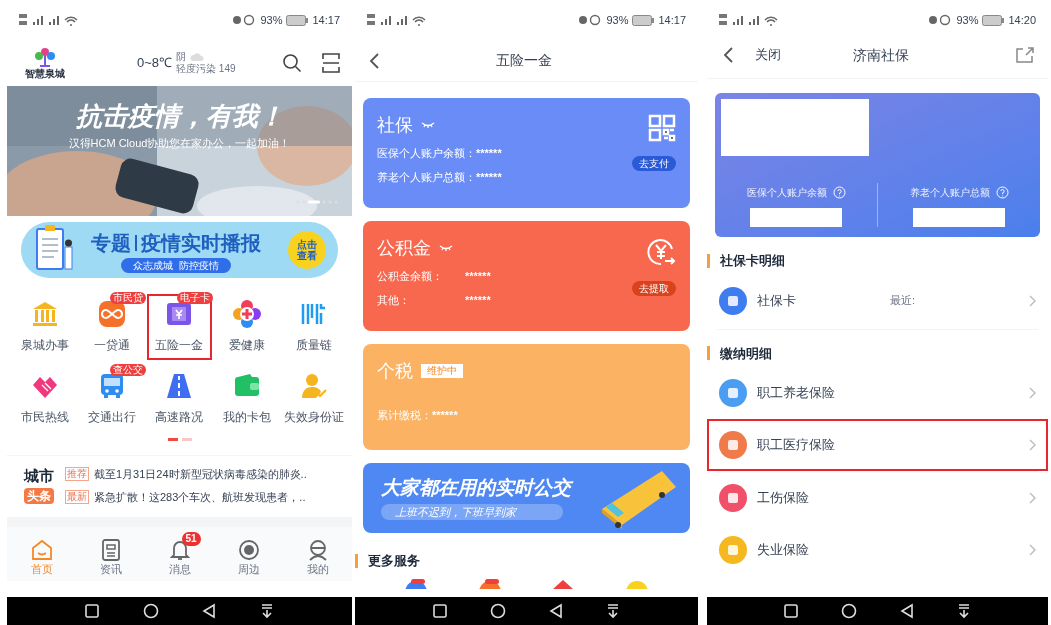 The height and width of the screenshot is (625, 1051). What do you see at coordinates (526, 487) in the screenshot?
I see `bus-banner-title: 大家都在用的实时公交` at bounding box center [526, 487].